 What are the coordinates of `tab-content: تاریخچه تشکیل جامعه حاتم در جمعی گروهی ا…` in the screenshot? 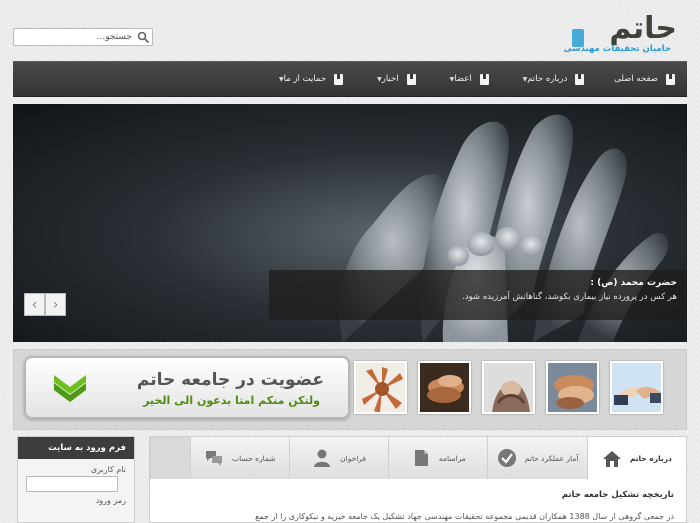 It's located at (418, 501).